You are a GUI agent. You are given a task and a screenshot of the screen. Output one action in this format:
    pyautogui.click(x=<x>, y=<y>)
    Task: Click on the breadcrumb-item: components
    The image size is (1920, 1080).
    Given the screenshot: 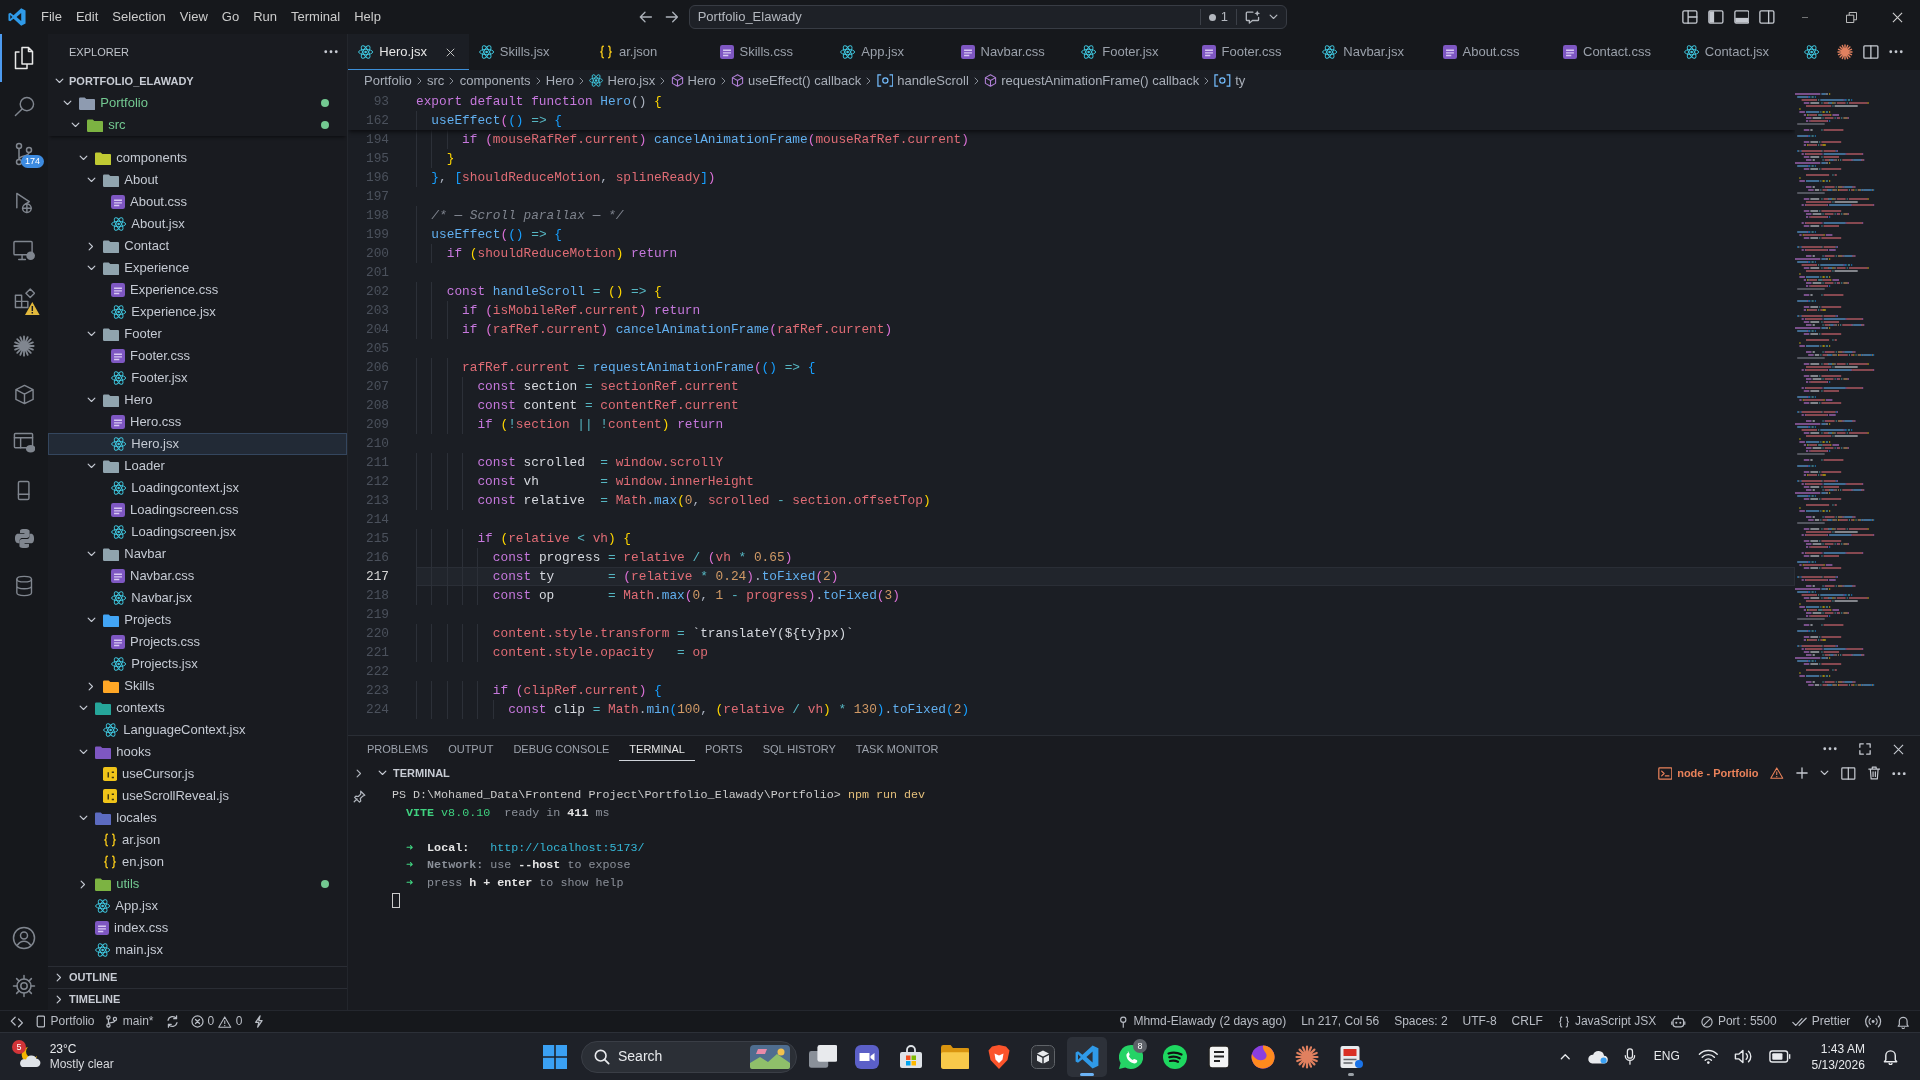 What is the action you would take?
    pyautogui.click(x=495, y=81)
    